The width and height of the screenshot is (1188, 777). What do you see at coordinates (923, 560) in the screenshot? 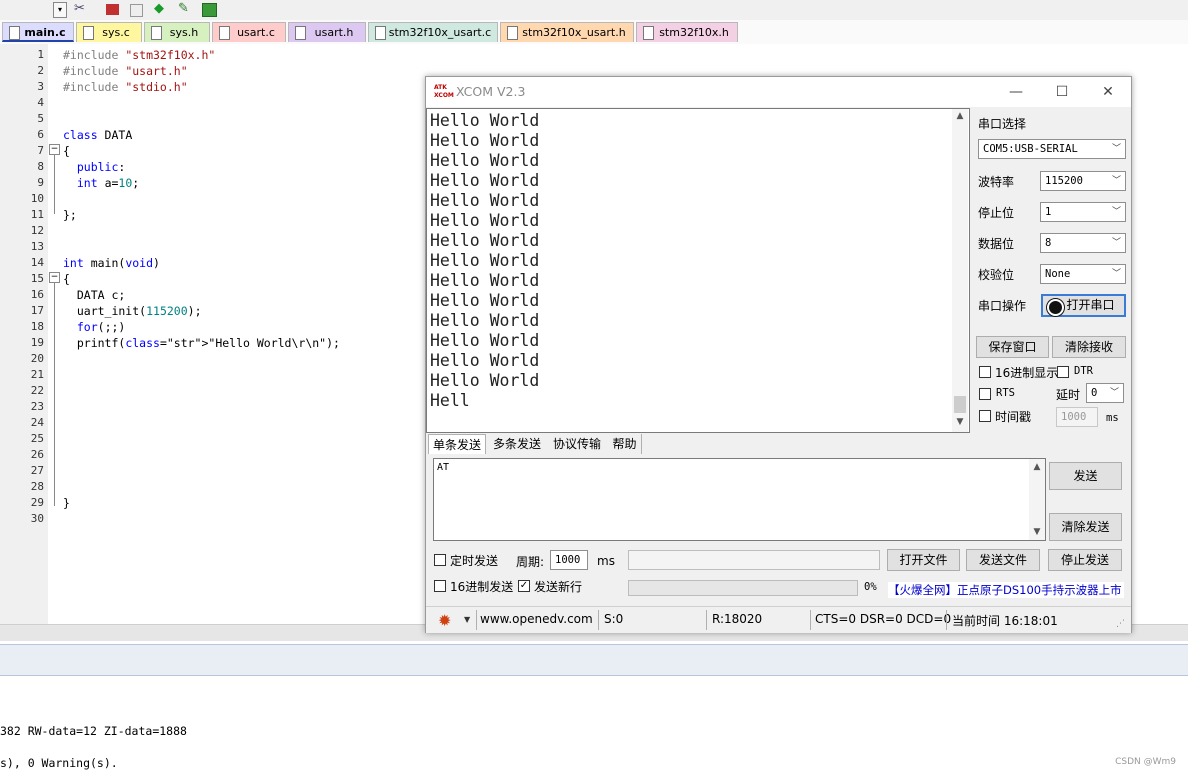
I see `open-file-button: 打开文件` at bounding box center [923, 560].